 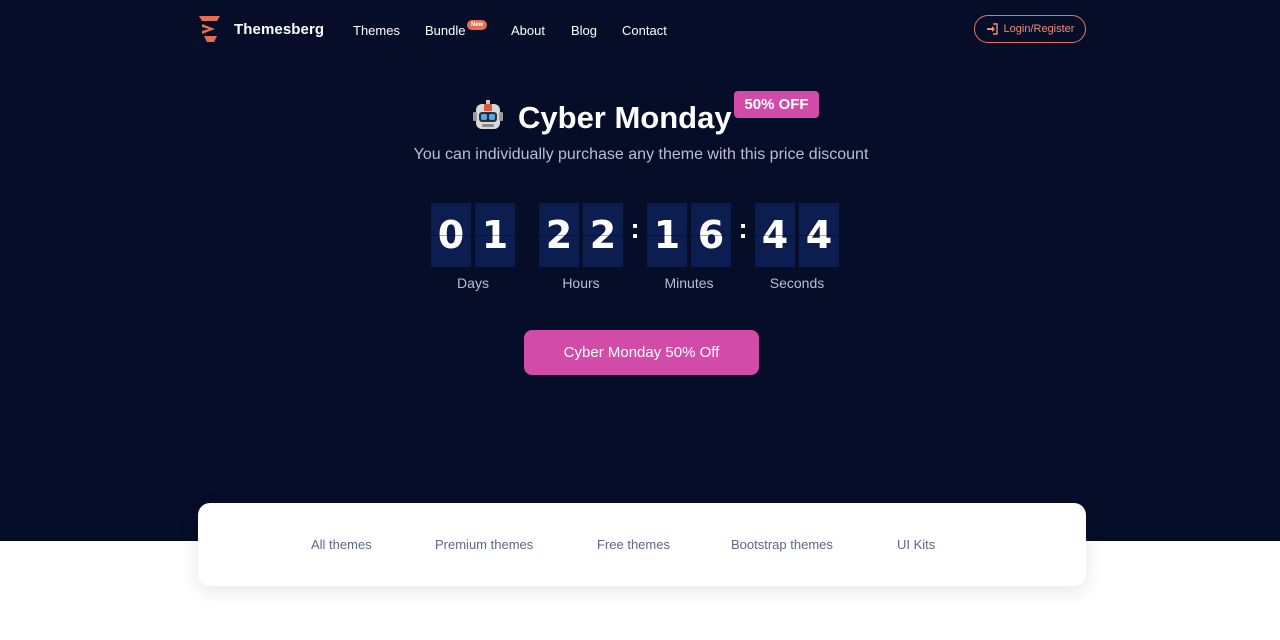 What do you see at coordinates (633, 544) in the screenshot?
I see `tab-free-themes: Free themes` at bounding box center [633, 544].